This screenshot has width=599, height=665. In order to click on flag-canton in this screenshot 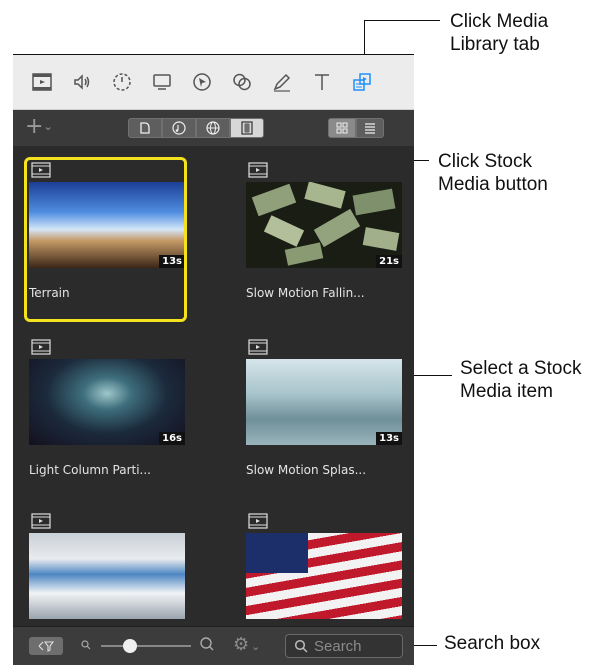, I will do `click(277, 553)`.